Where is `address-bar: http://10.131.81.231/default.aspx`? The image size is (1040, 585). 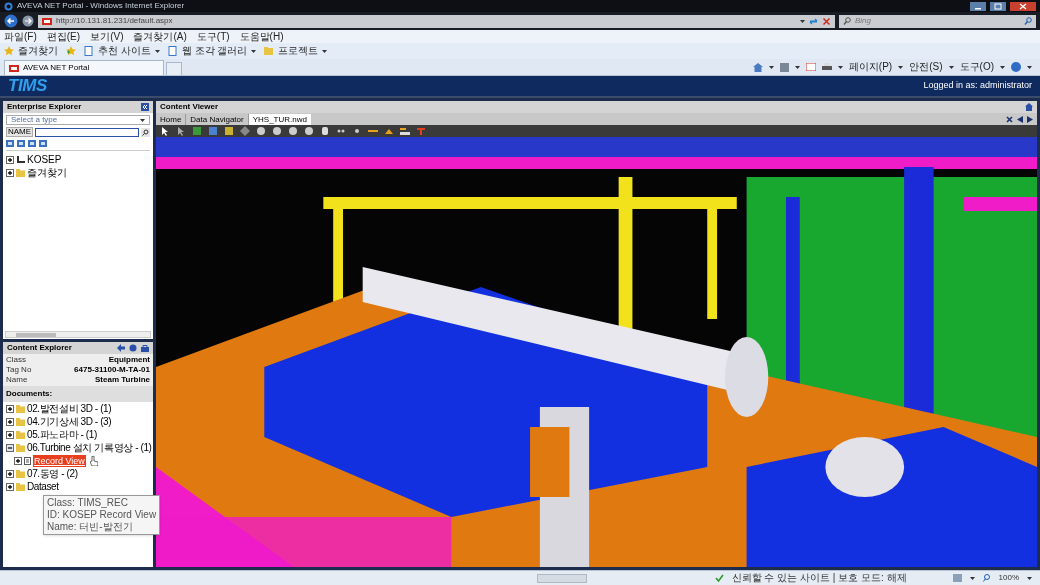
address-bar: http://10.131.81.231/default.aspx is located at coordinates (436, 21).